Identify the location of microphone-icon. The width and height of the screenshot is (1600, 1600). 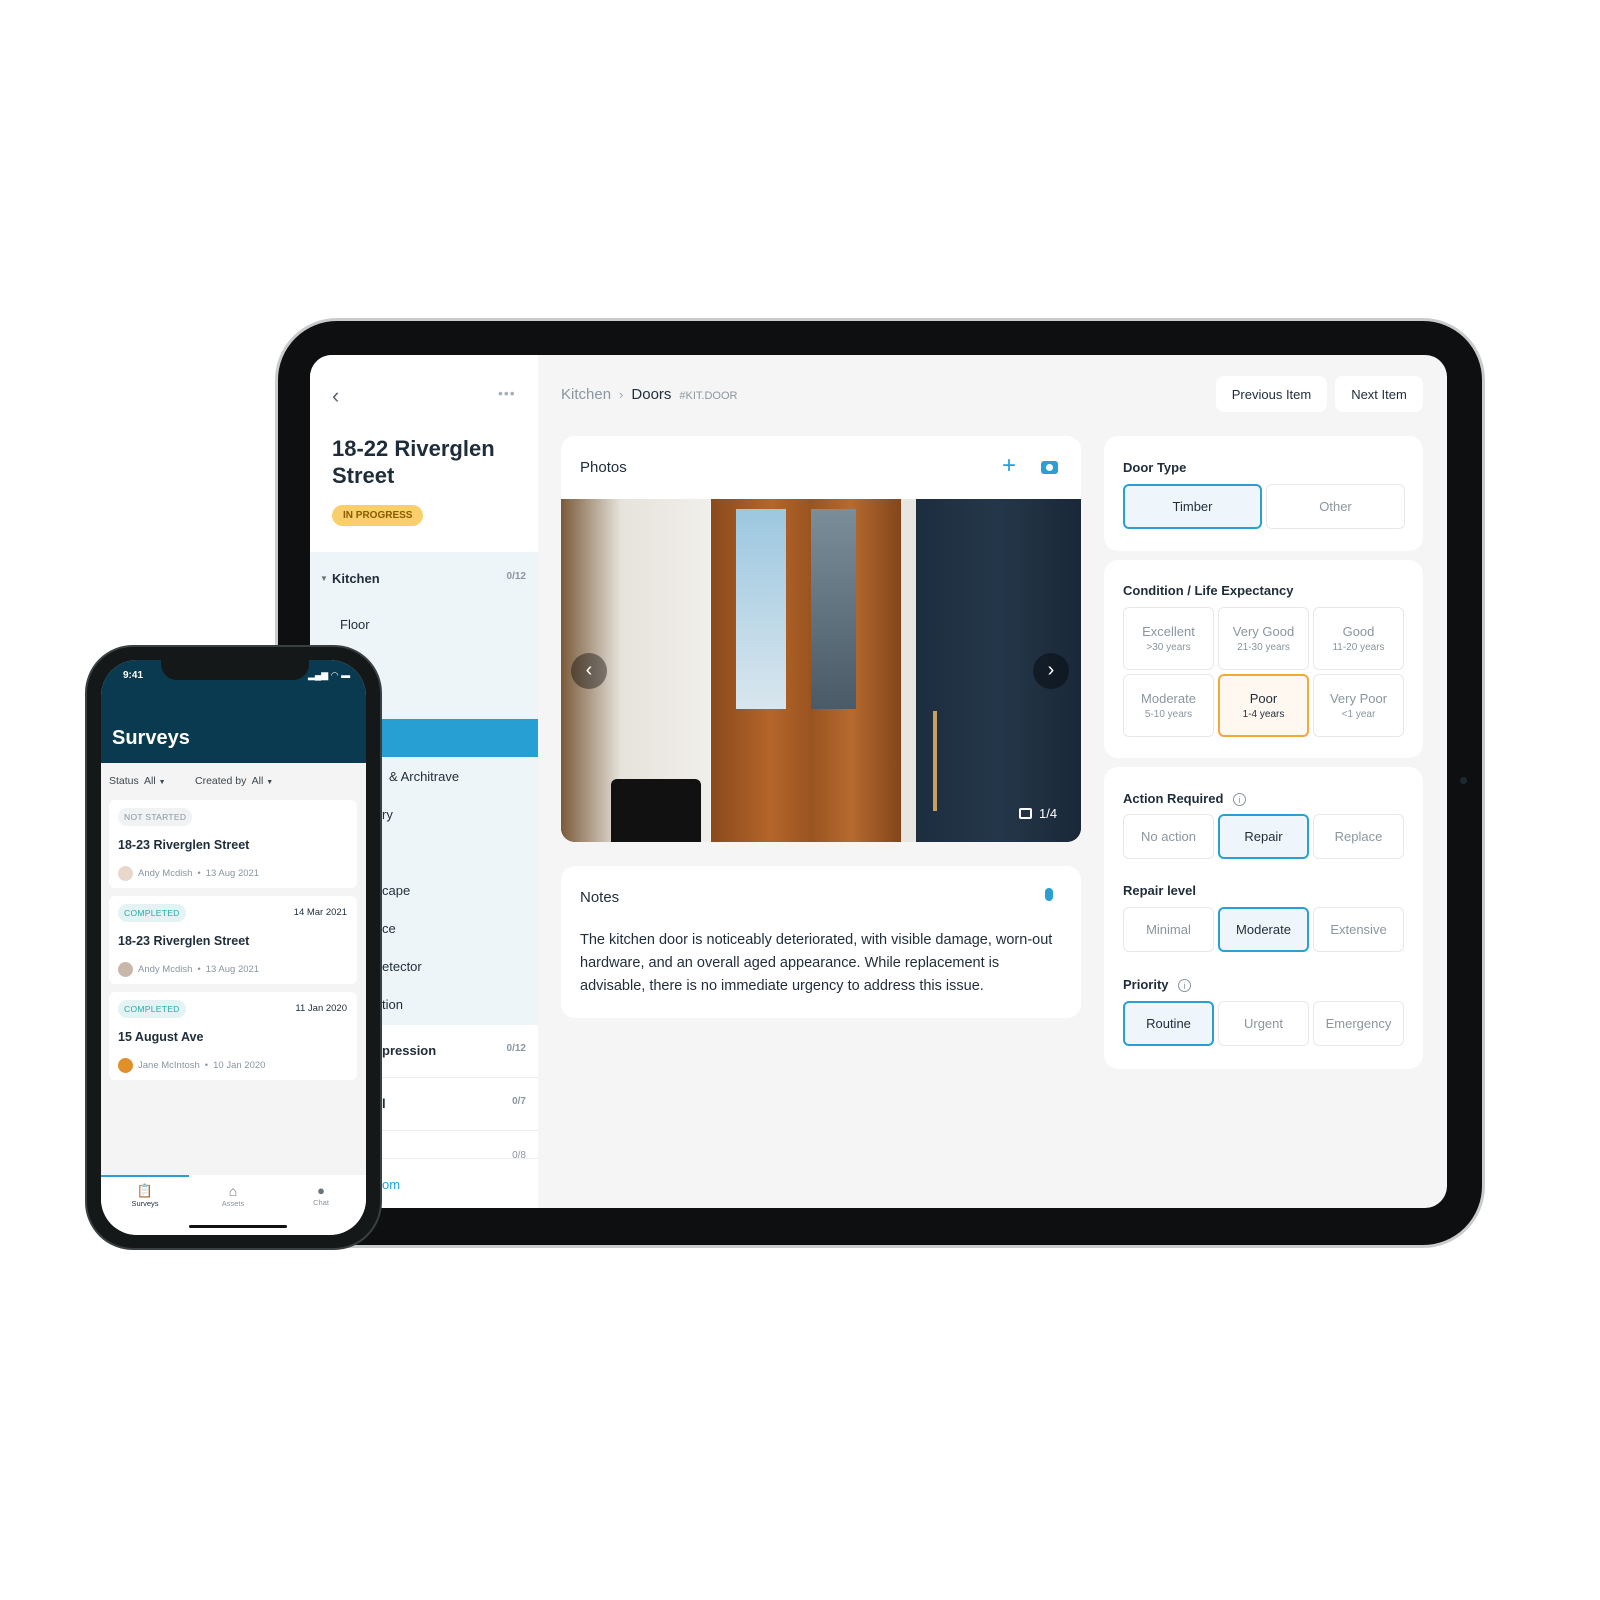
(1049, 894).